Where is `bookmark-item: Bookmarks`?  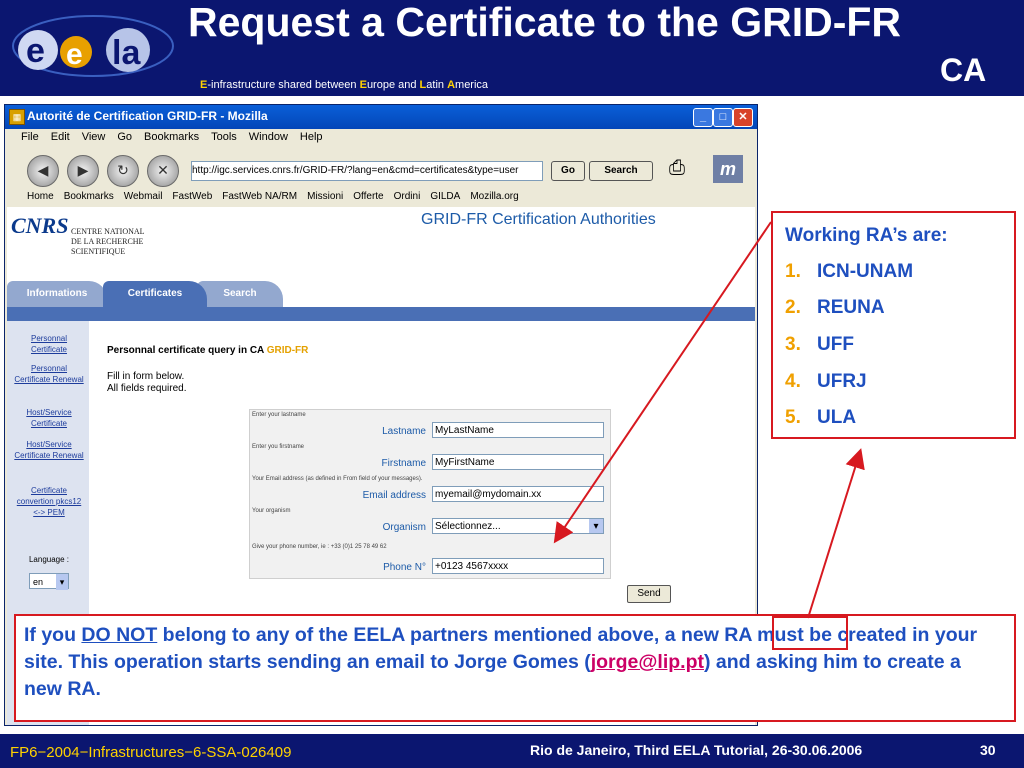 bookmark-item: Bookmarks is located at coordinates (89, 196).